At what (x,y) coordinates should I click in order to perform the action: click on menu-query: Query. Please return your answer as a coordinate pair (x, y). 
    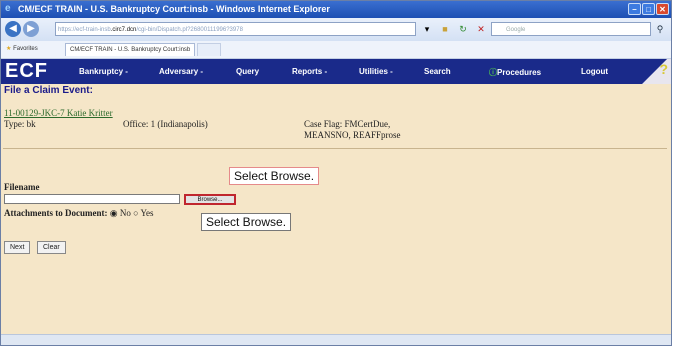
    Looking at the image, I should click on (247, 71).